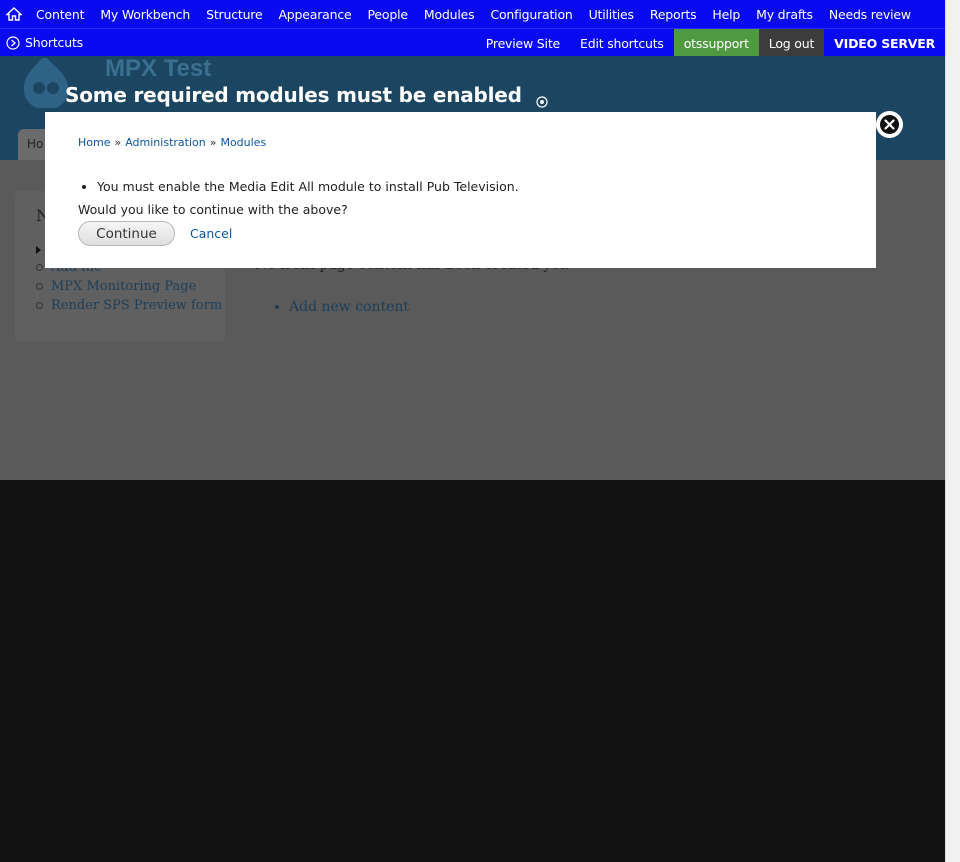  Describe the element at coordinates (234, 14) in the screenshot. I see `menu-item-structure: Structure` at that location.